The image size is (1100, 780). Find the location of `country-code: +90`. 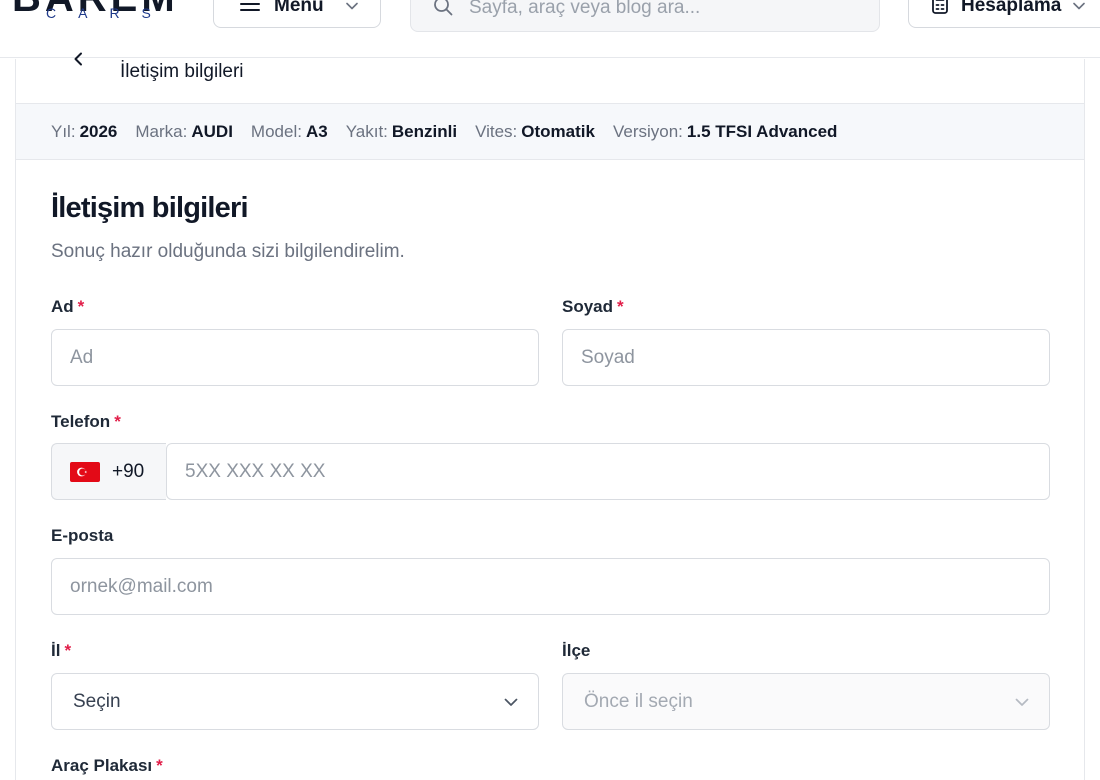

country-code: +90 is located at coordinates (128, 471).